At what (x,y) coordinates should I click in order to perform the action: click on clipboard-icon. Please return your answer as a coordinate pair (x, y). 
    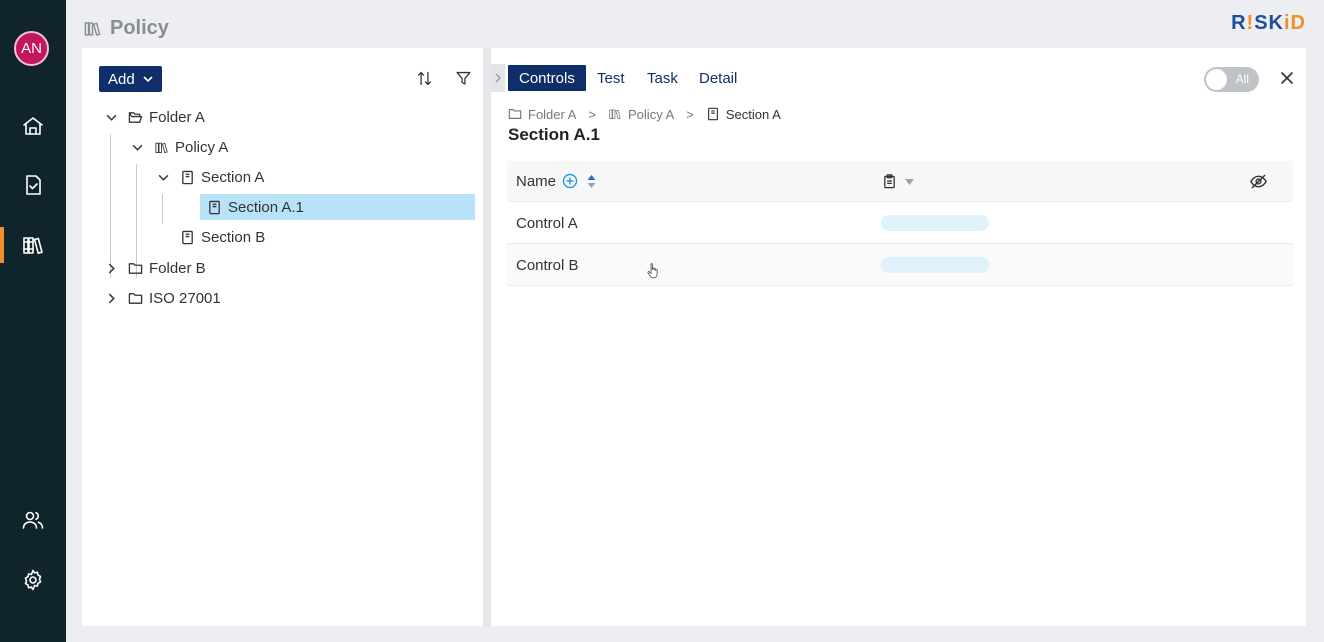
    Looking at the image, I should click on (889, 181).